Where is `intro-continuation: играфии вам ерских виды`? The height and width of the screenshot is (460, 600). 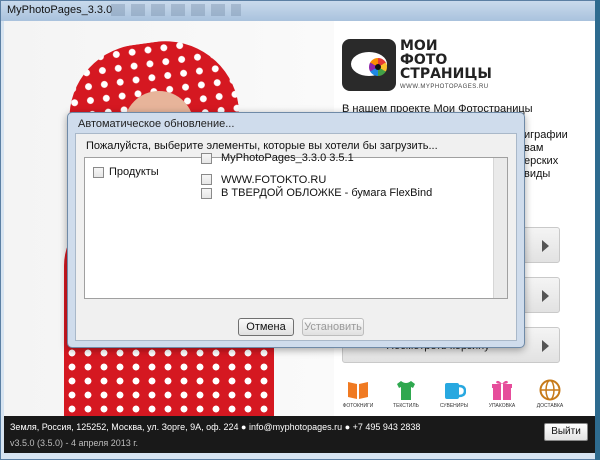
intro-continuation: играфии вам ерских виды is located at coordinates (546, 154).